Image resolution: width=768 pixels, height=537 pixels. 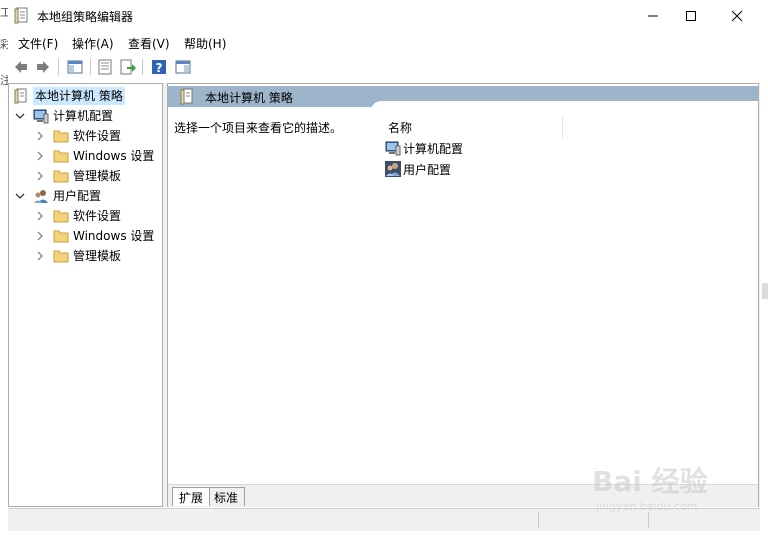 I want to click on show-hide-action-pane-button, so click(x=183, y=67).